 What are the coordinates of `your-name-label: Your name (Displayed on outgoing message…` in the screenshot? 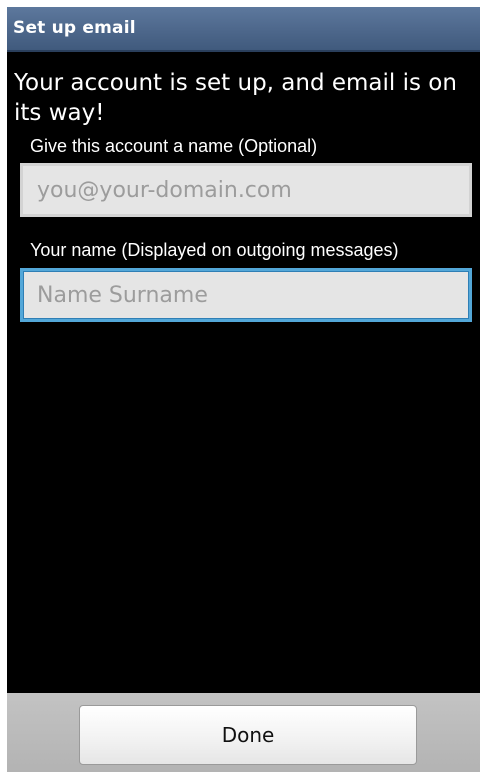 It's located at (214, 250).